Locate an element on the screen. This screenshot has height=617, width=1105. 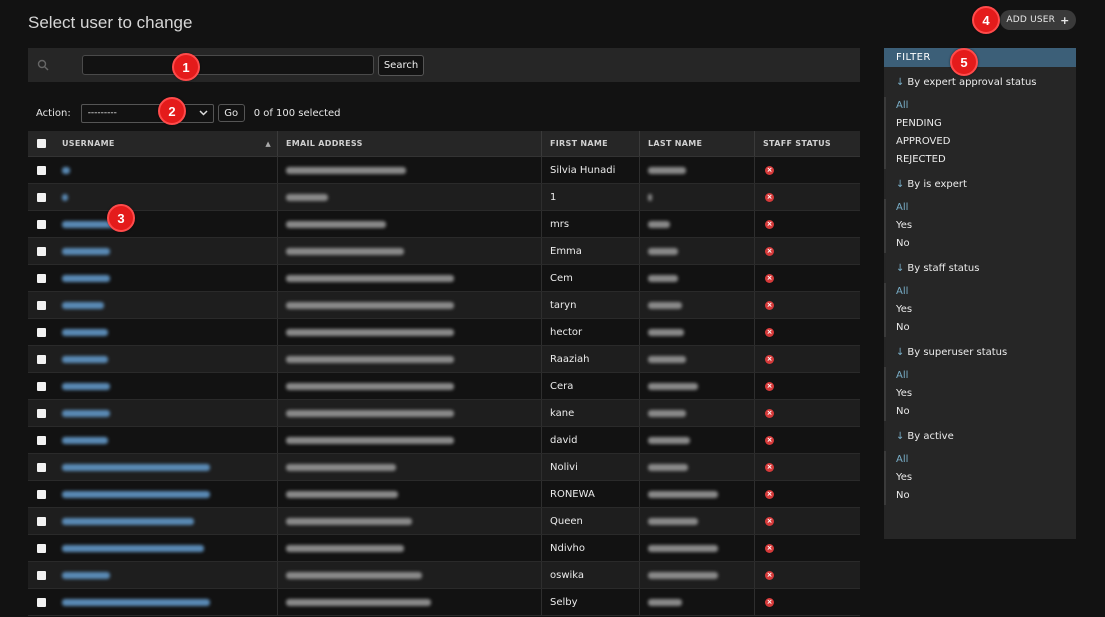
table-row: taryn × is located at coordinates (444, 305).